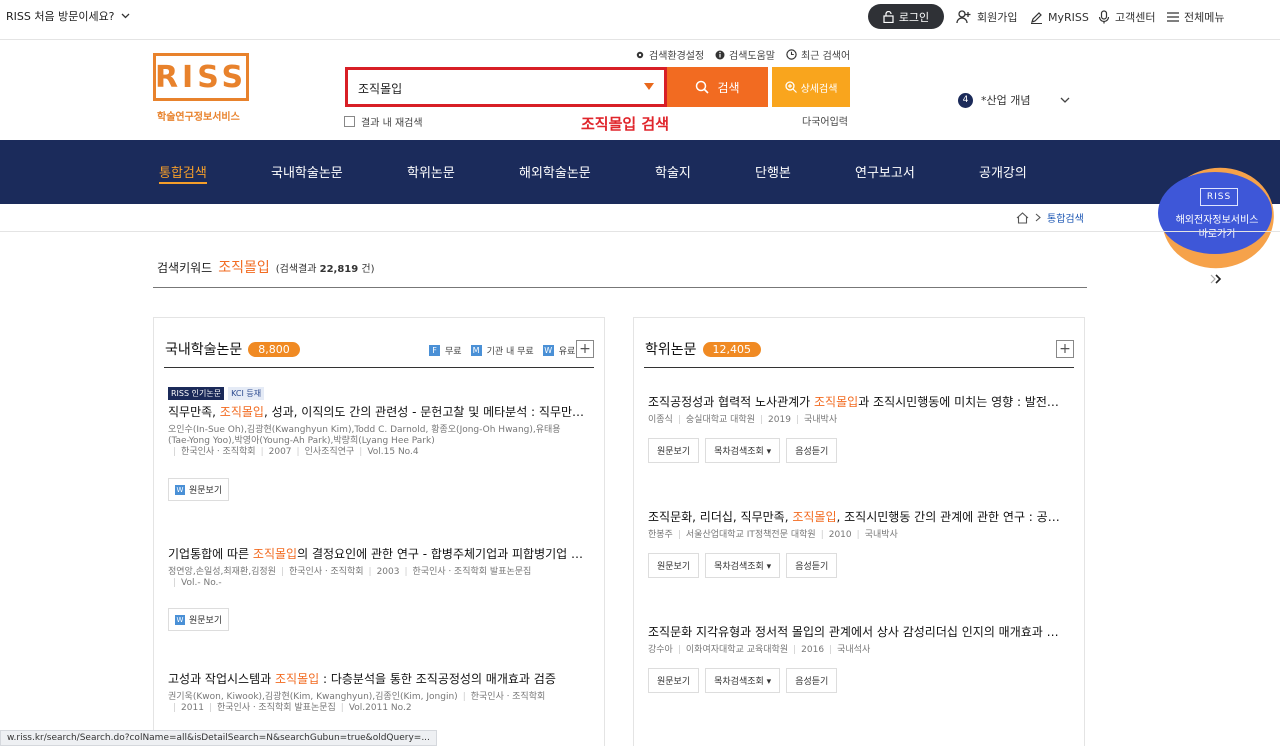 Image resolution: width=1280 pixels, height=746 pixels. I want to click on search-input, so click(493, 88).